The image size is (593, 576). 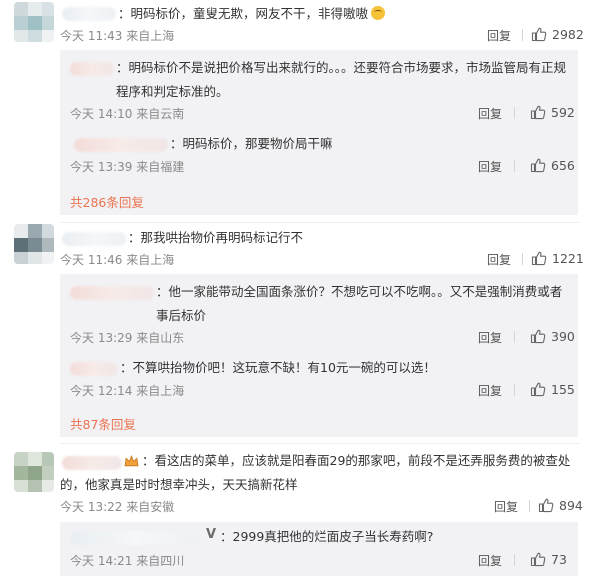 What do you see at coordinates (243, 13) in the screenshot?
I see `comment-text-content: ：明码标价，童叟无欺，网友不干，非得嗷嗷` at bounding box center [243, 13].